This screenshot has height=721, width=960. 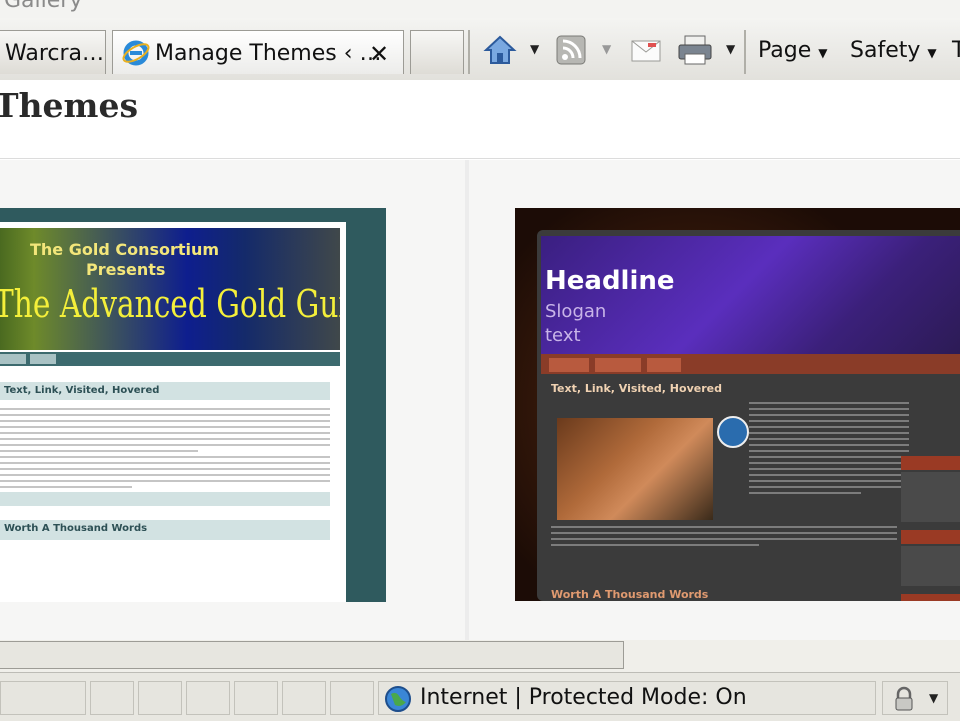 I want to click on window-title: Gallery, so click(x=43, y=6).